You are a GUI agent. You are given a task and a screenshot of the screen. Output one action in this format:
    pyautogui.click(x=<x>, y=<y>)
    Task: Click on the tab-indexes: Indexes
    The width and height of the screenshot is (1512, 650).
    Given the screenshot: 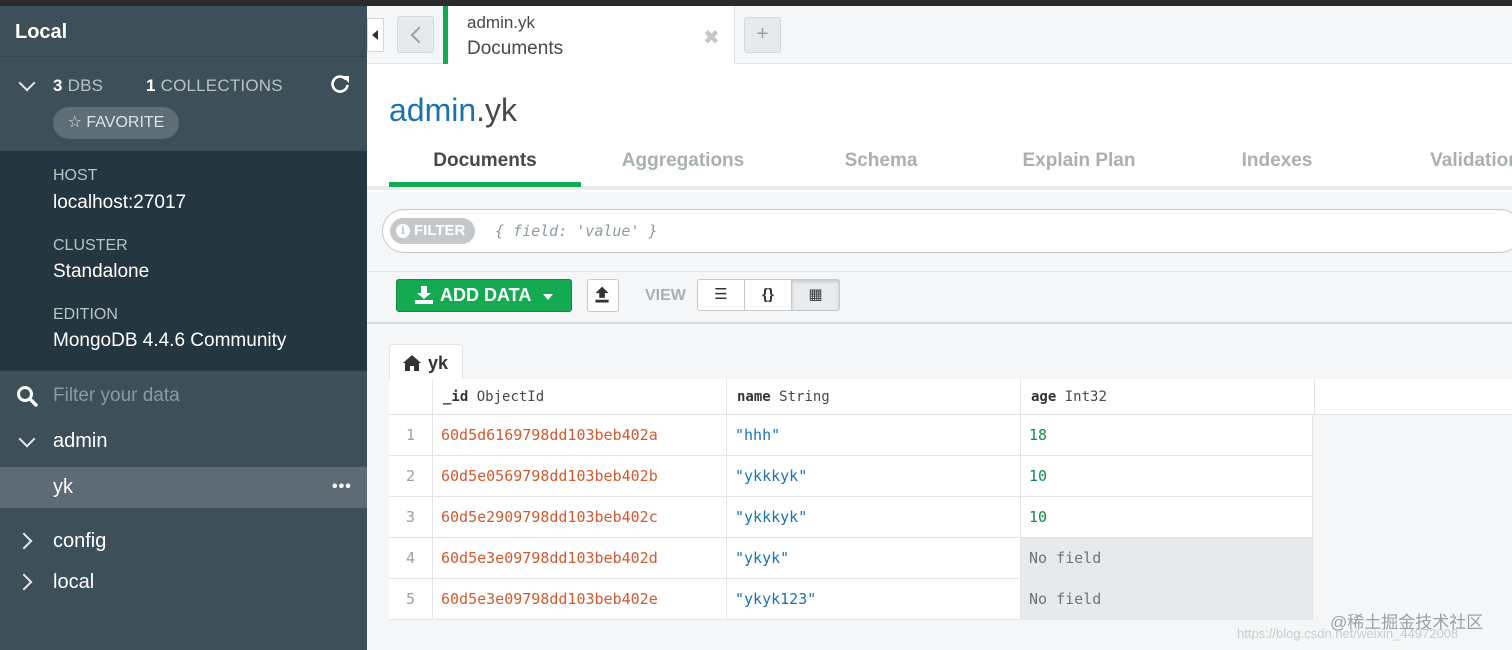 What is the action you would take?
    pyautogui.click(x=1277, y=161)
    